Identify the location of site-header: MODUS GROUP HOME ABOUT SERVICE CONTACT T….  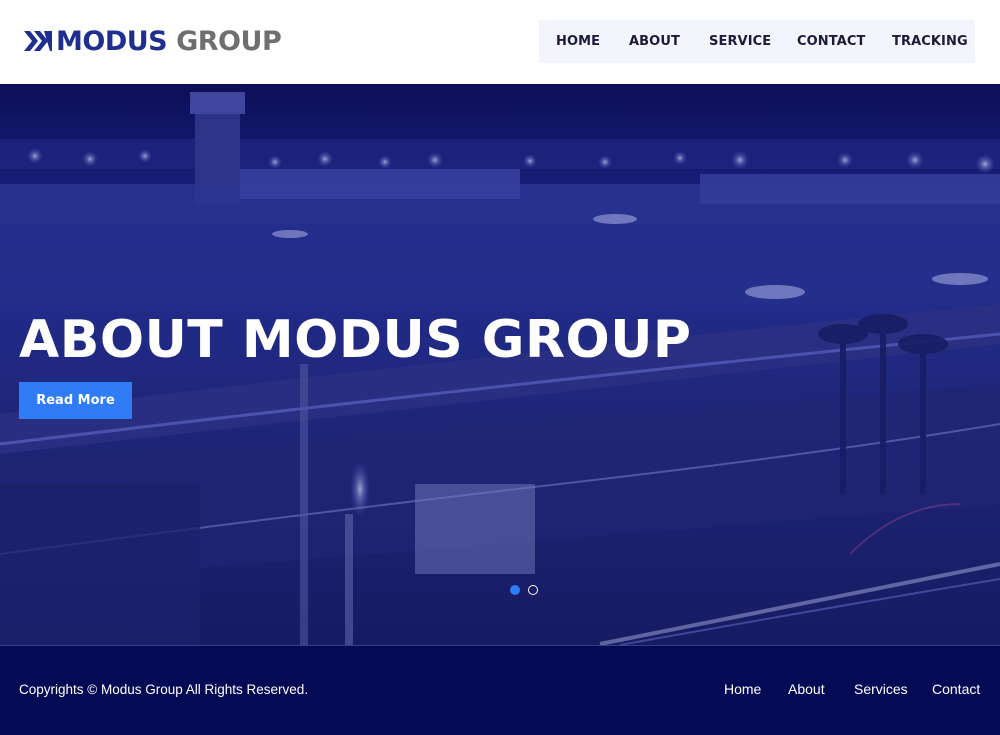
(500, 42).